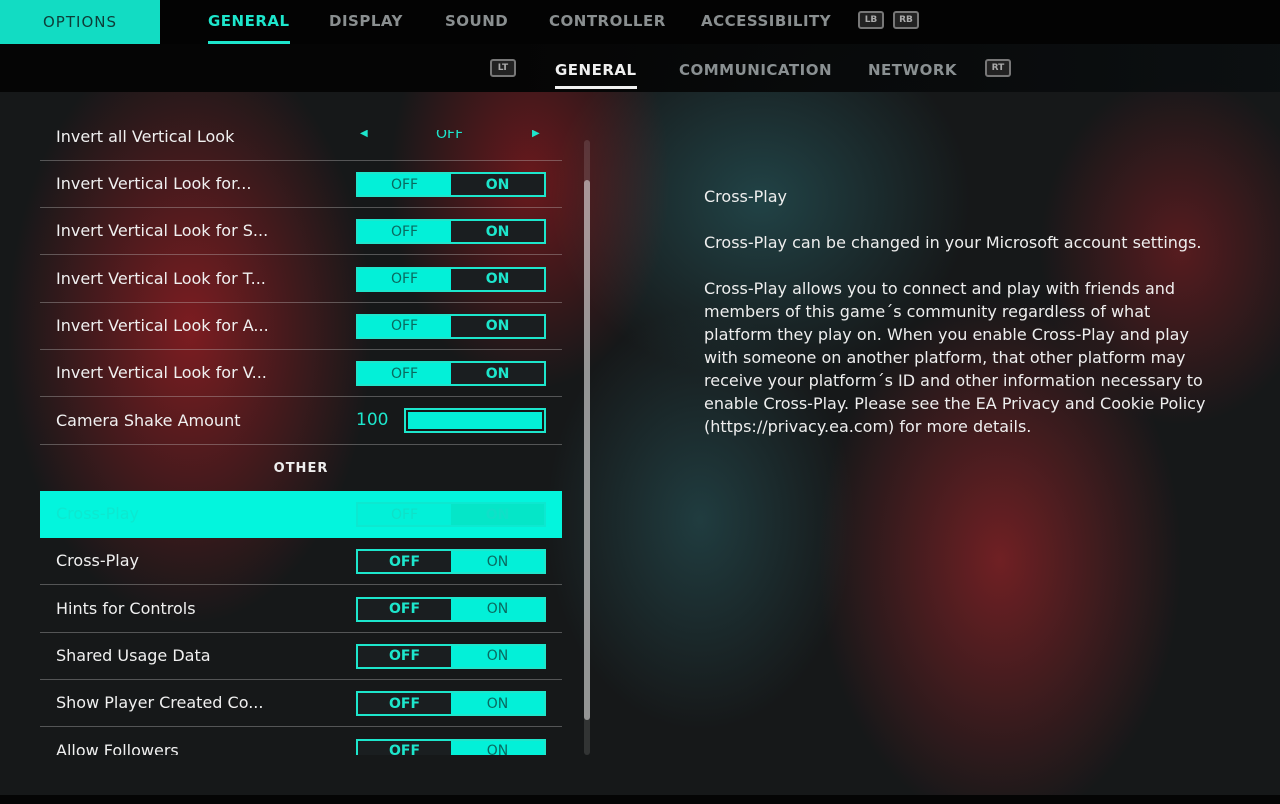 The height and width of the screenshot is (804, 1280). I want to click on setting-row: Invert Vertical Look for S... OFF ON, so click(301, 232).